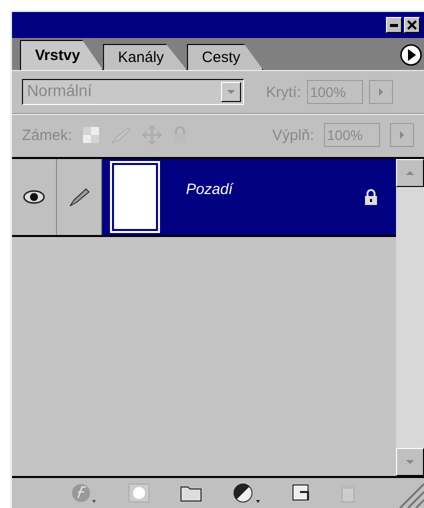 The width and height of the screenshot is (424, 508). I want to click on layer-name: Pozadí, so click(210, 189).